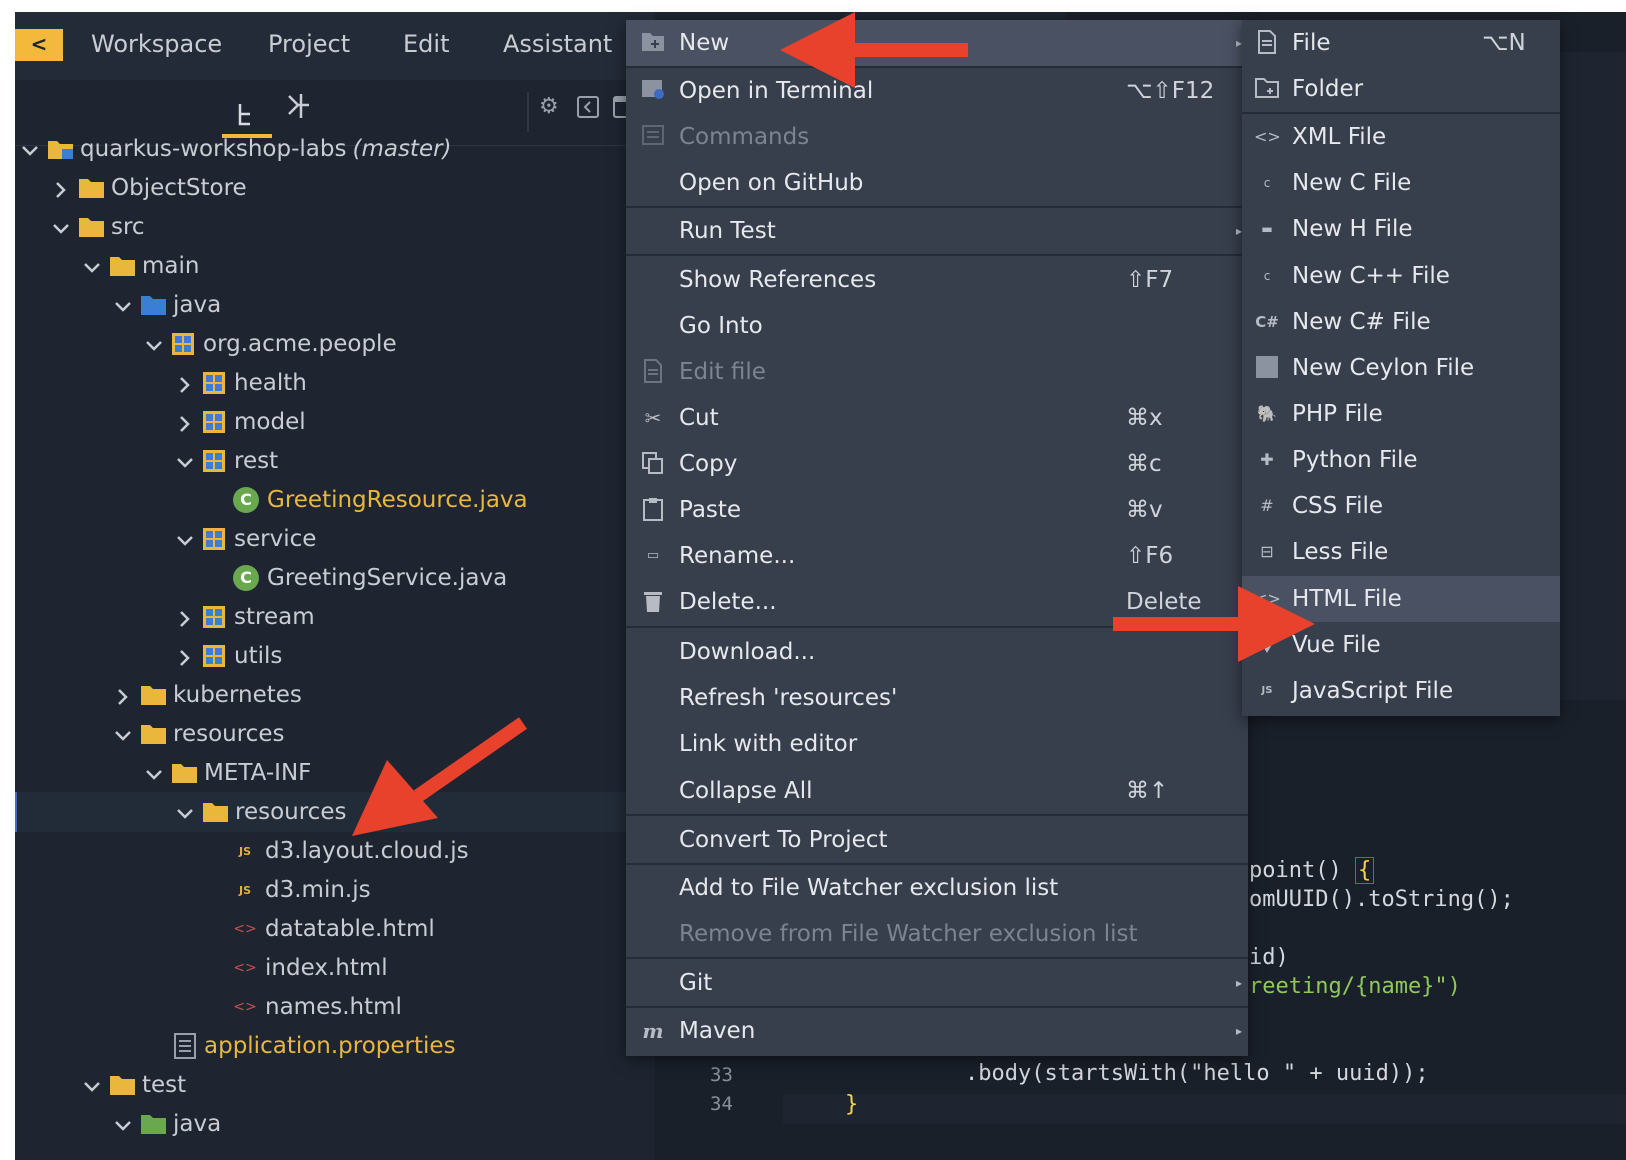 This screenshot has width=1626, height=1160. What do you see at coordinates (937, 791) in the screenshot?
I see `menu-item-collapse-all: Collapse All ⌘↑` at bounding box center [937, 791].